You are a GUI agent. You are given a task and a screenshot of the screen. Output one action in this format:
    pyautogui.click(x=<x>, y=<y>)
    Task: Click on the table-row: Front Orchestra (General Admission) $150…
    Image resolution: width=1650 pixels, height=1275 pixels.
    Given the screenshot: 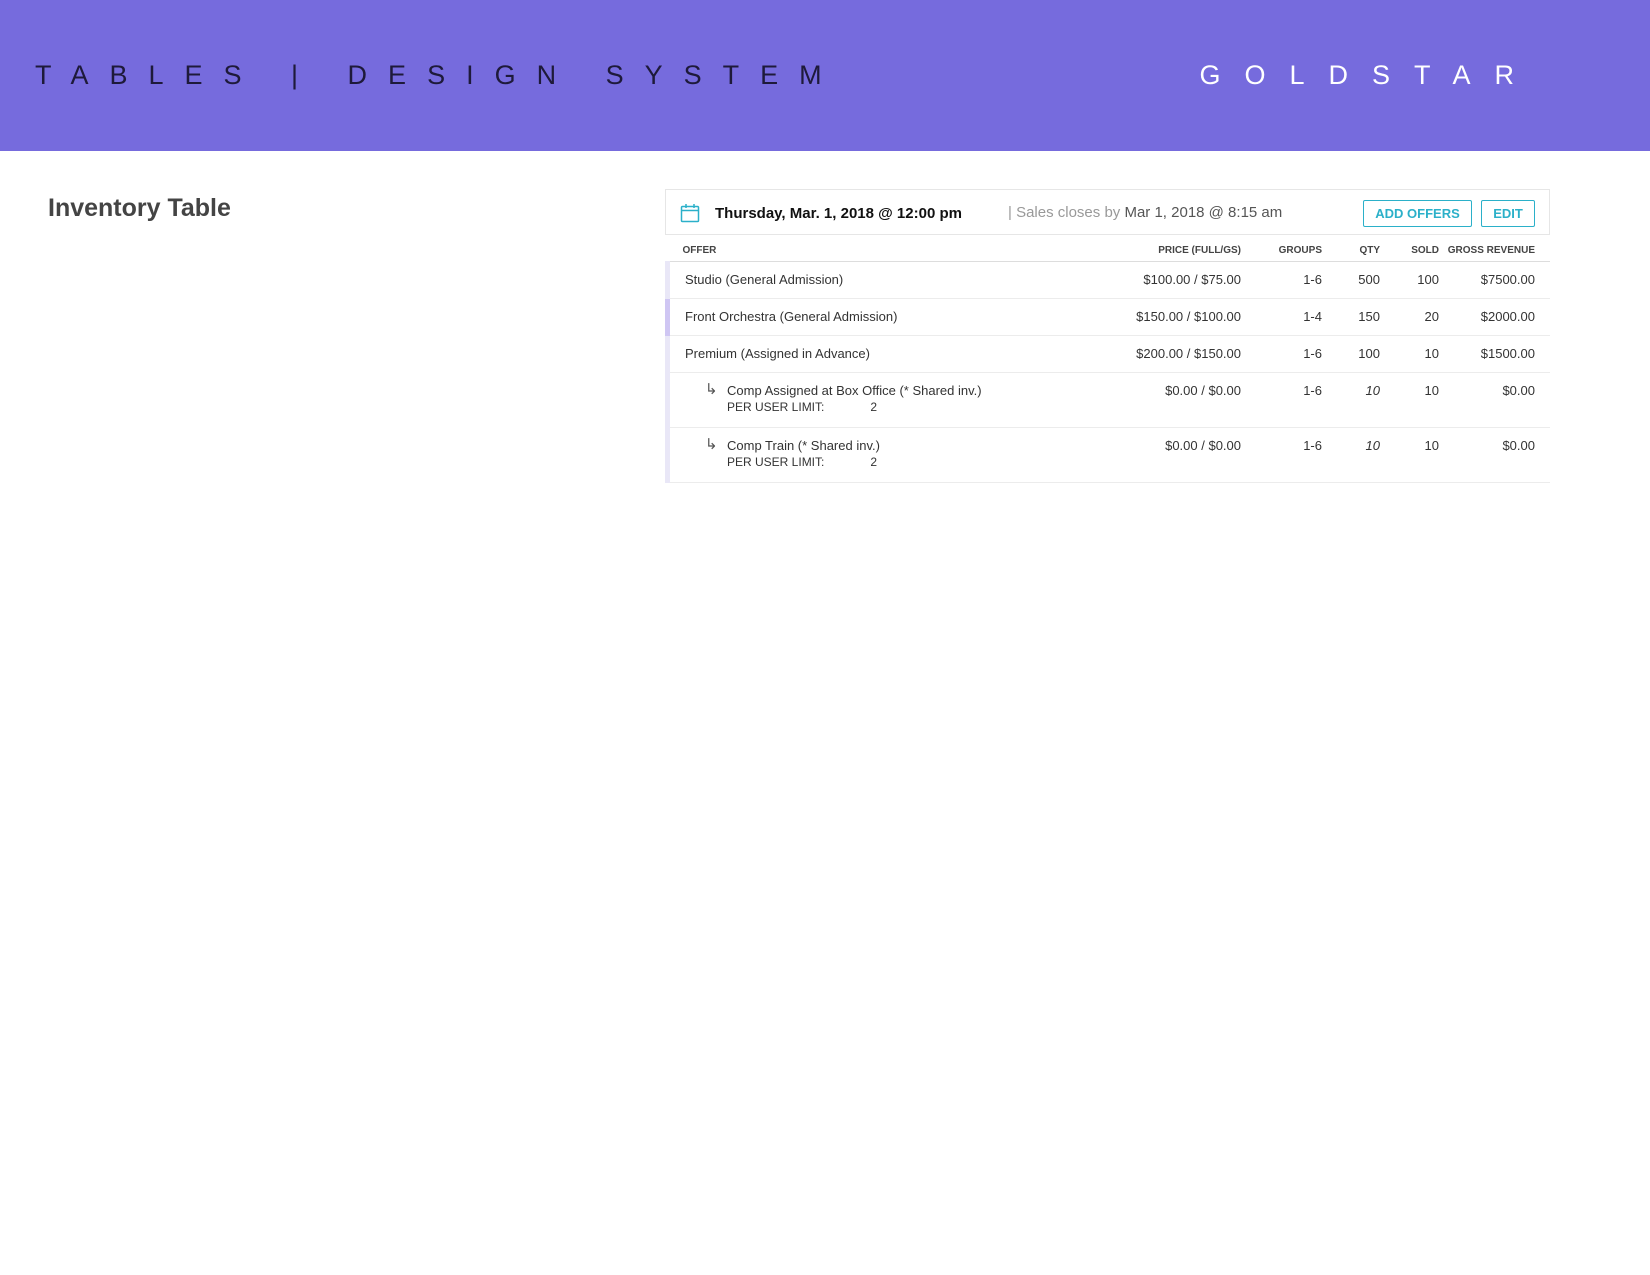 What is the action you would take?
    pyautogui.click(x=1107, y=317)
    